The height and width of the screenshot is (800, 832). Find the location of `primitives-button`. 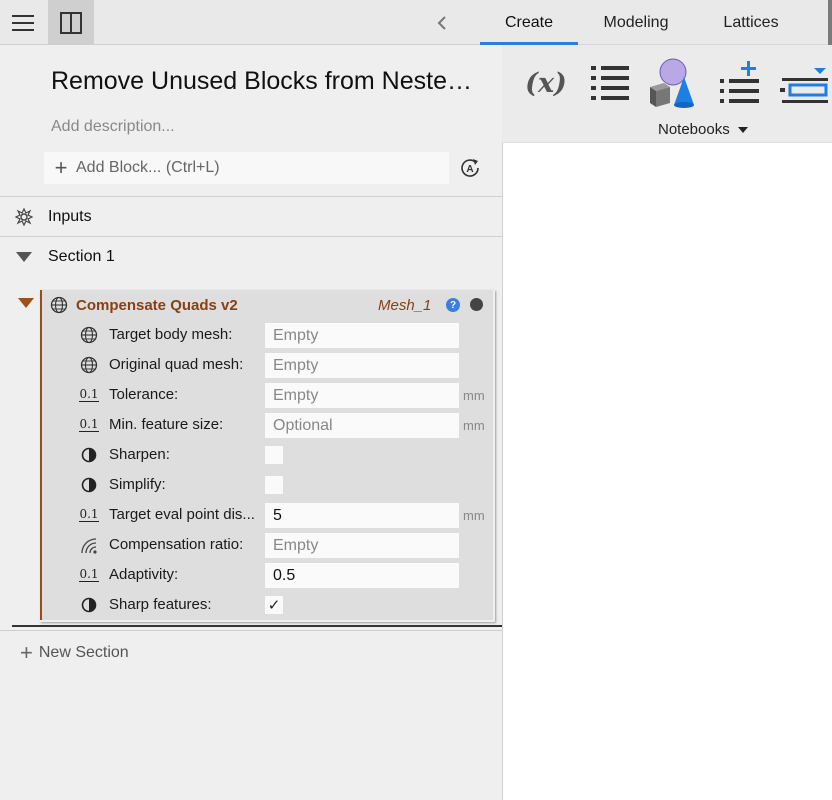

primitives-button is located at coordinates (674, 83).